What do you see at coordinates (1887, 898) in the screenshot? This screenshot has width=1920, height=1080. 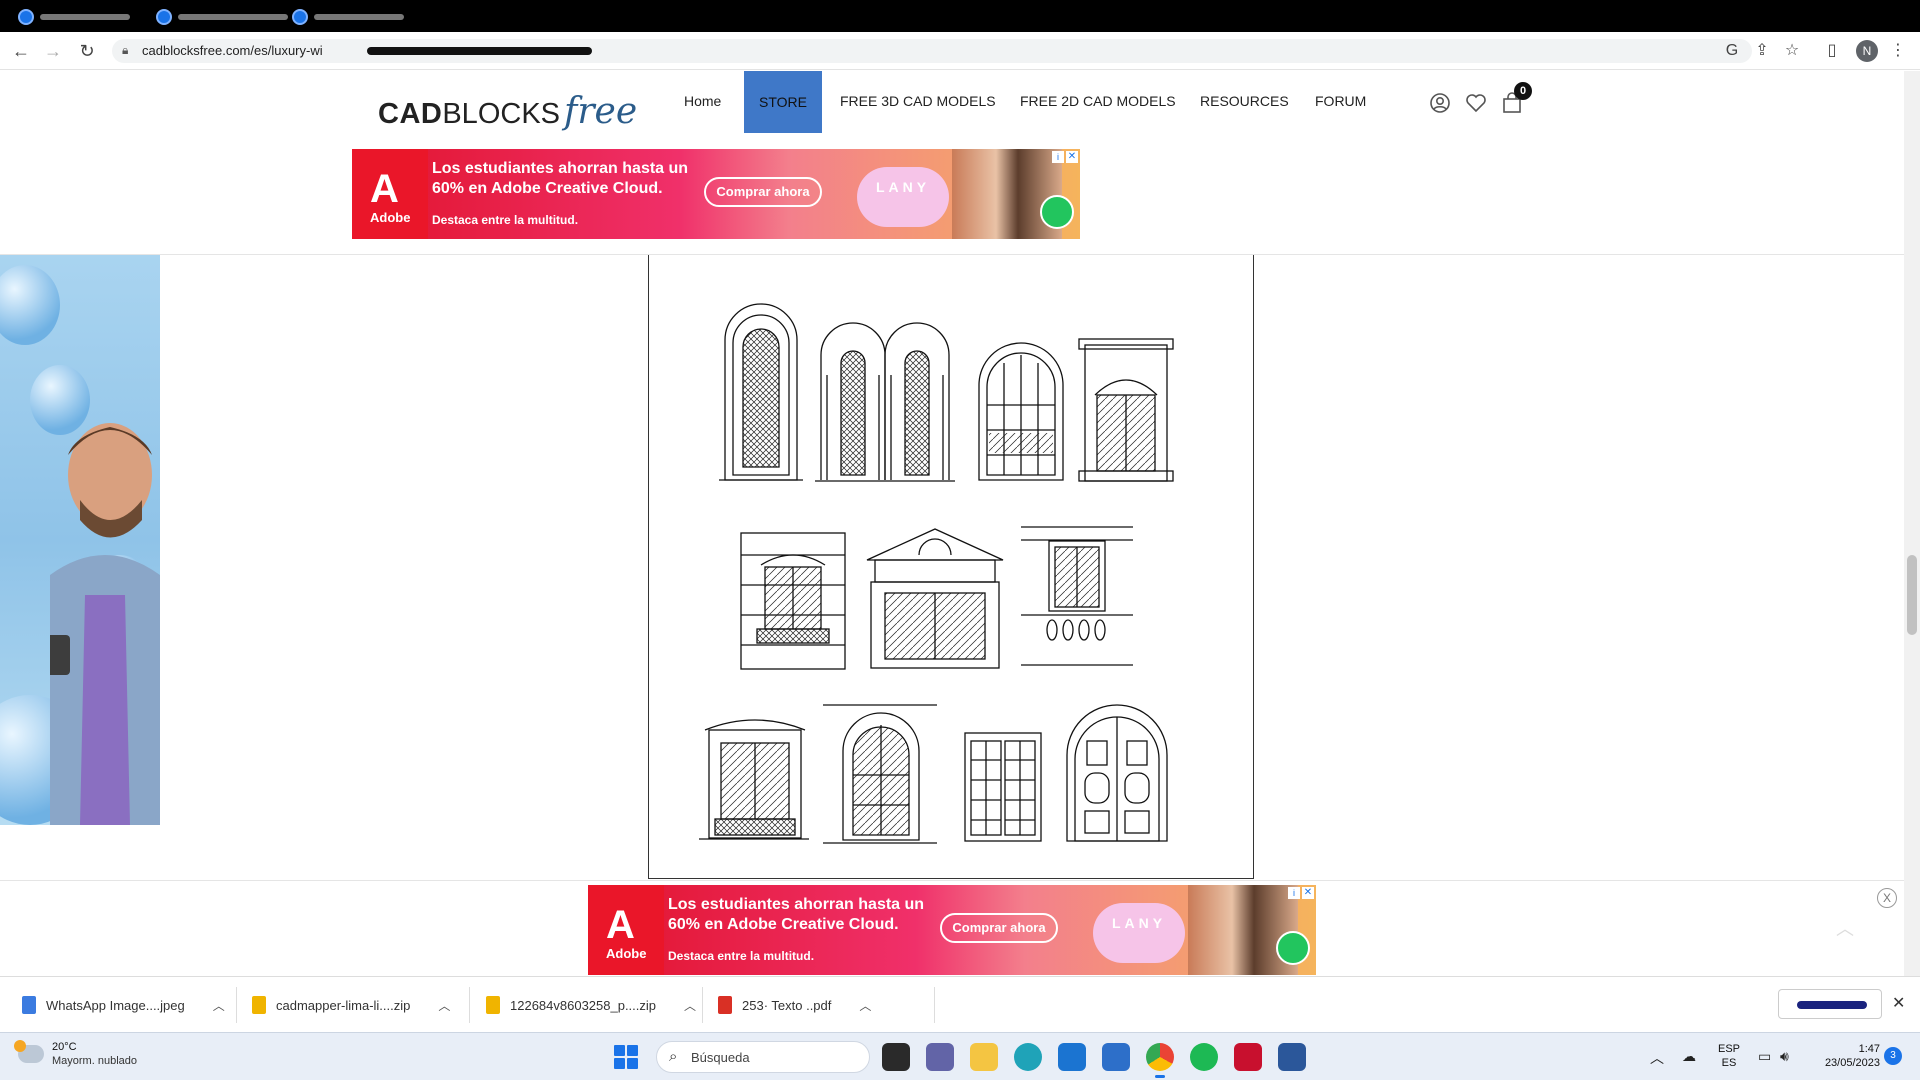 I see `bottom-ad-close-button: X` at bounding box center [1887, 898].